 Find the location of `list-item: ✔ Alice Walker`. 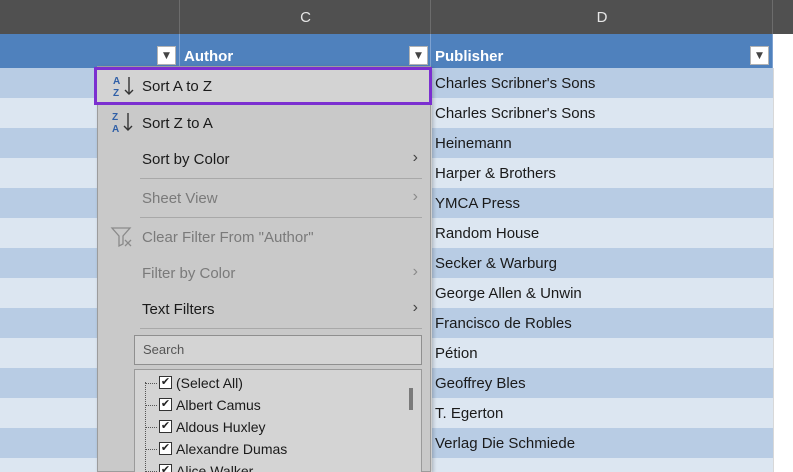

list-item: ✔ Alice Walker is located at coordinates (265, 466).